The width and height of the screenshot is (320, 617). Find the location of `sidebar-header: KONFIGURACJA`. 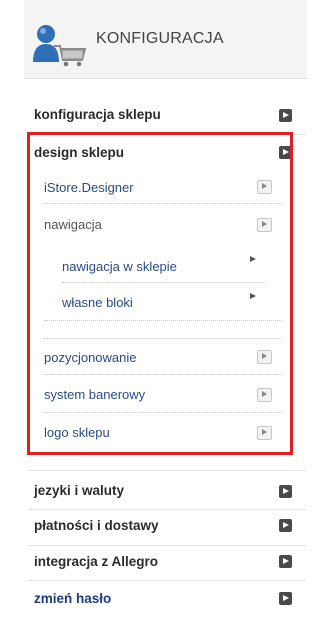

sidebar-header: KONFIGURACJA is located at coordinates (165, 39).